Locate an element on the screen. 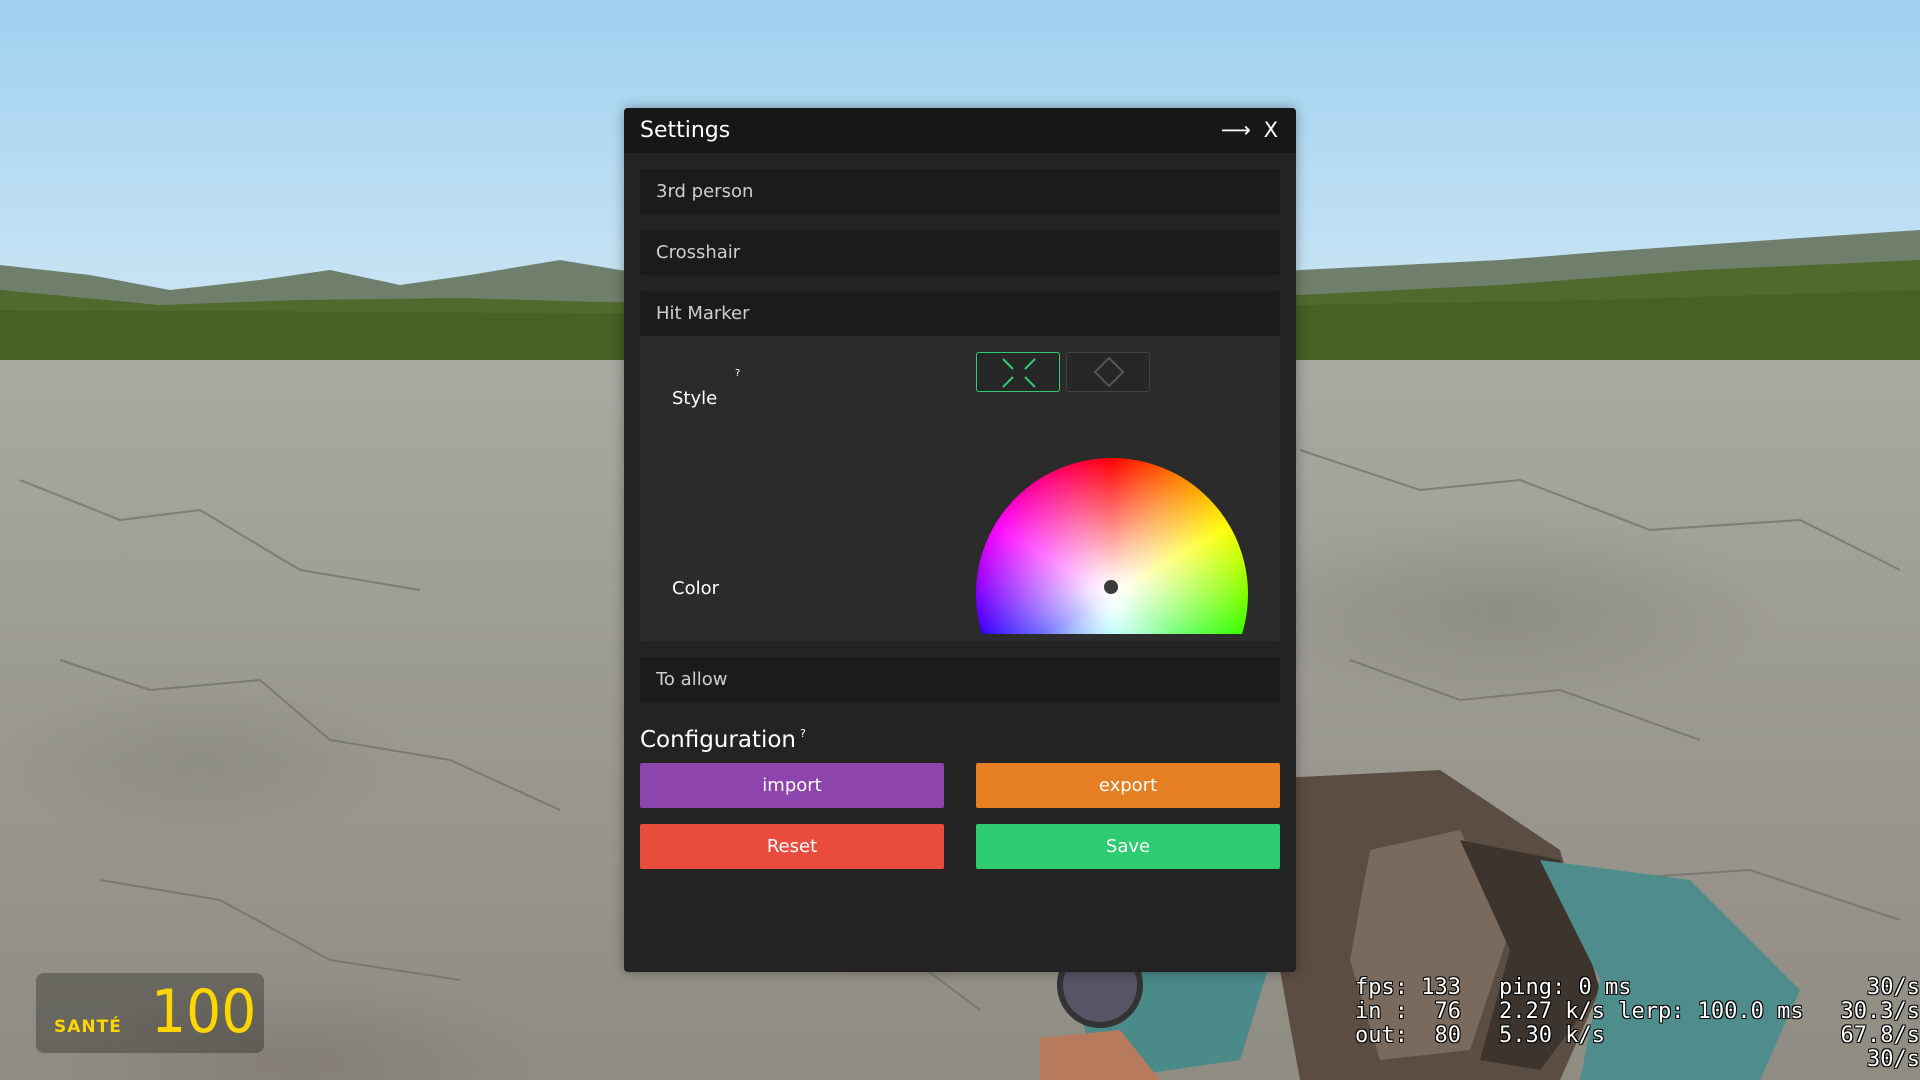  title-actions: ⟶ X is located at coordinates (1249, 130).